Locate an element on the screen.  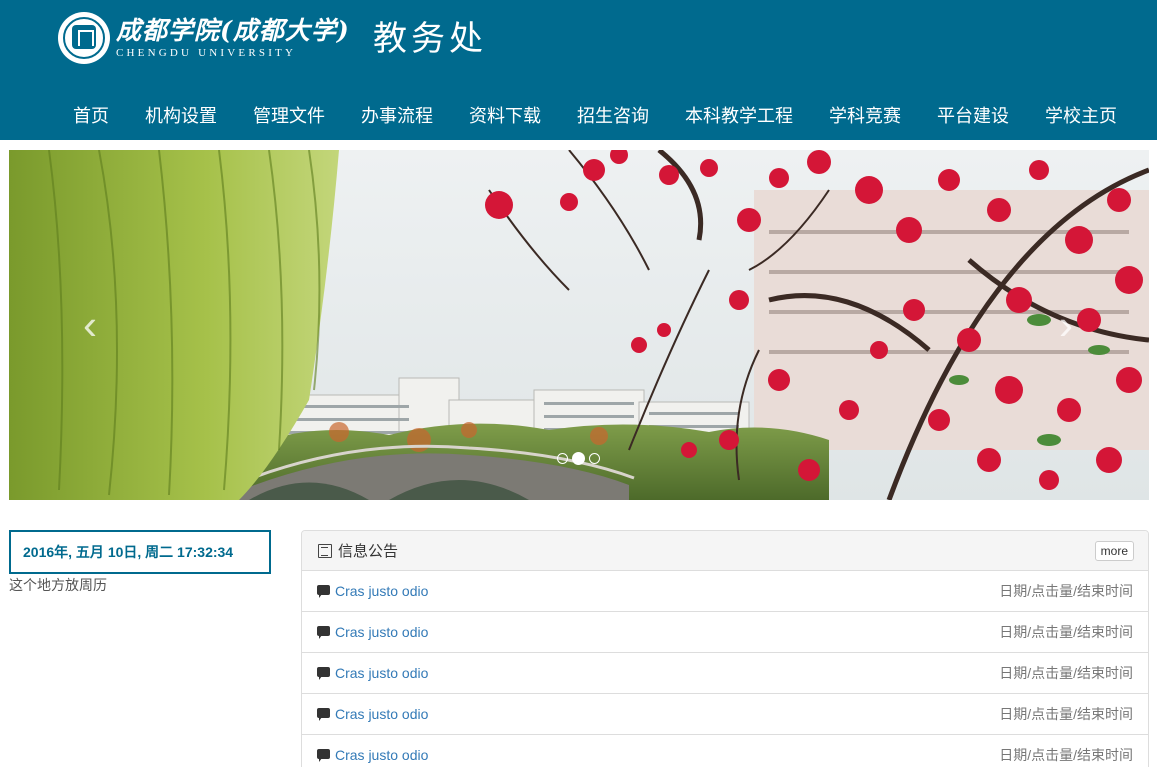
nav-item-downloads: 资料下载 is located at coordinates (505, 116).